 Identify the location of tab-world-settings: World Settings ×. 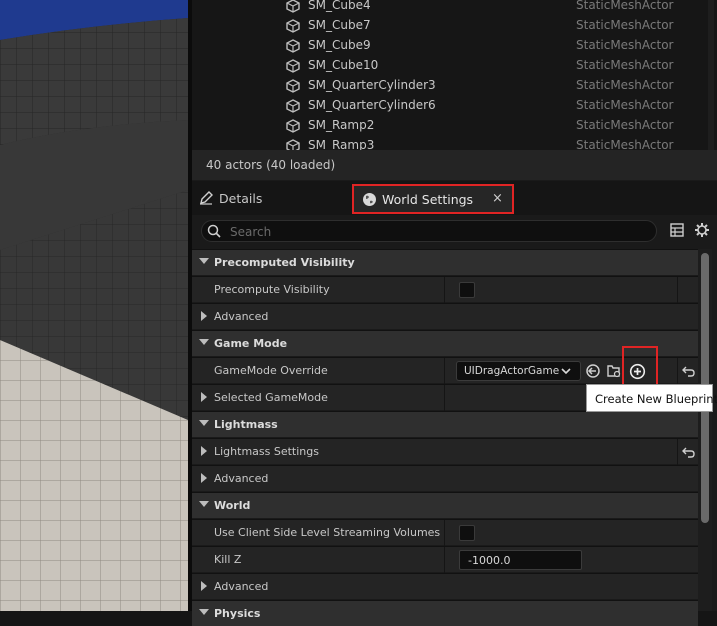
(433, 199).